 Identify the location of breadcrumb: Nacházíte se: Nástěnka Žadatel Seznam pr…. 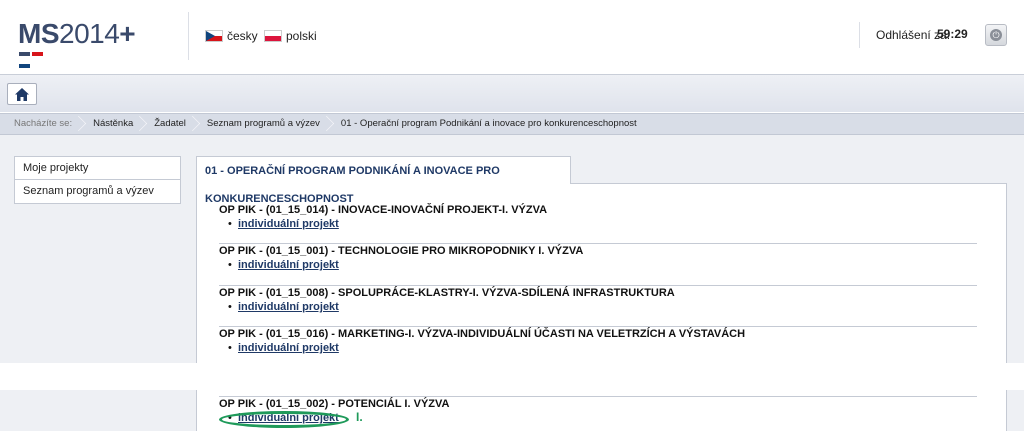
(512, 124).